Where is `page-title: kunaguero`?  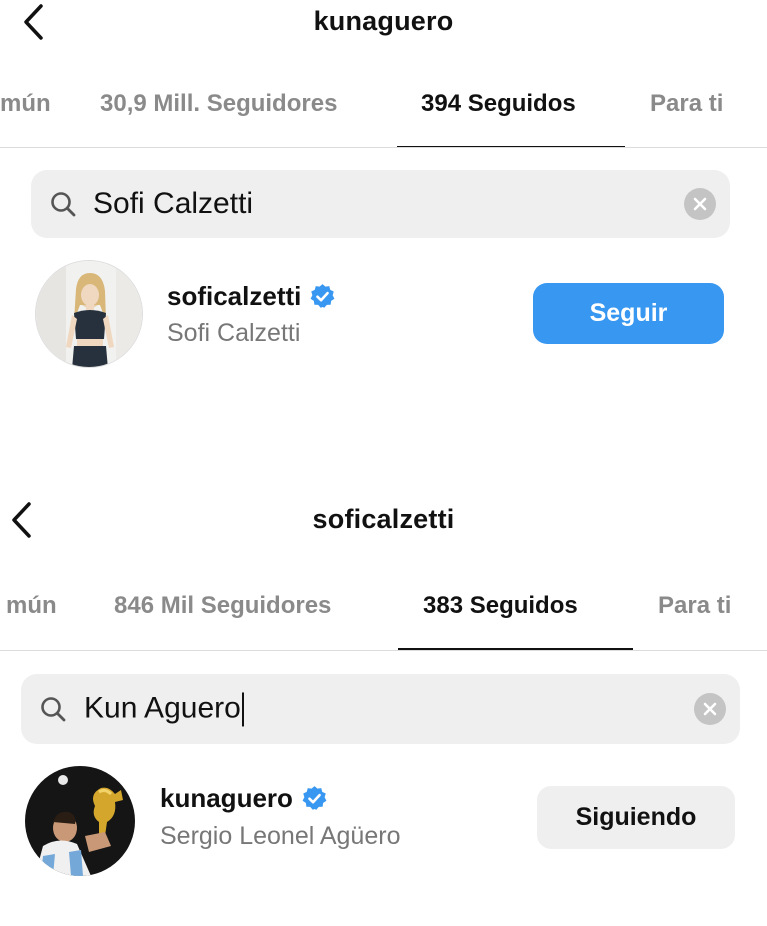
page-title: kunaguero is located at coordinates (383, 21).